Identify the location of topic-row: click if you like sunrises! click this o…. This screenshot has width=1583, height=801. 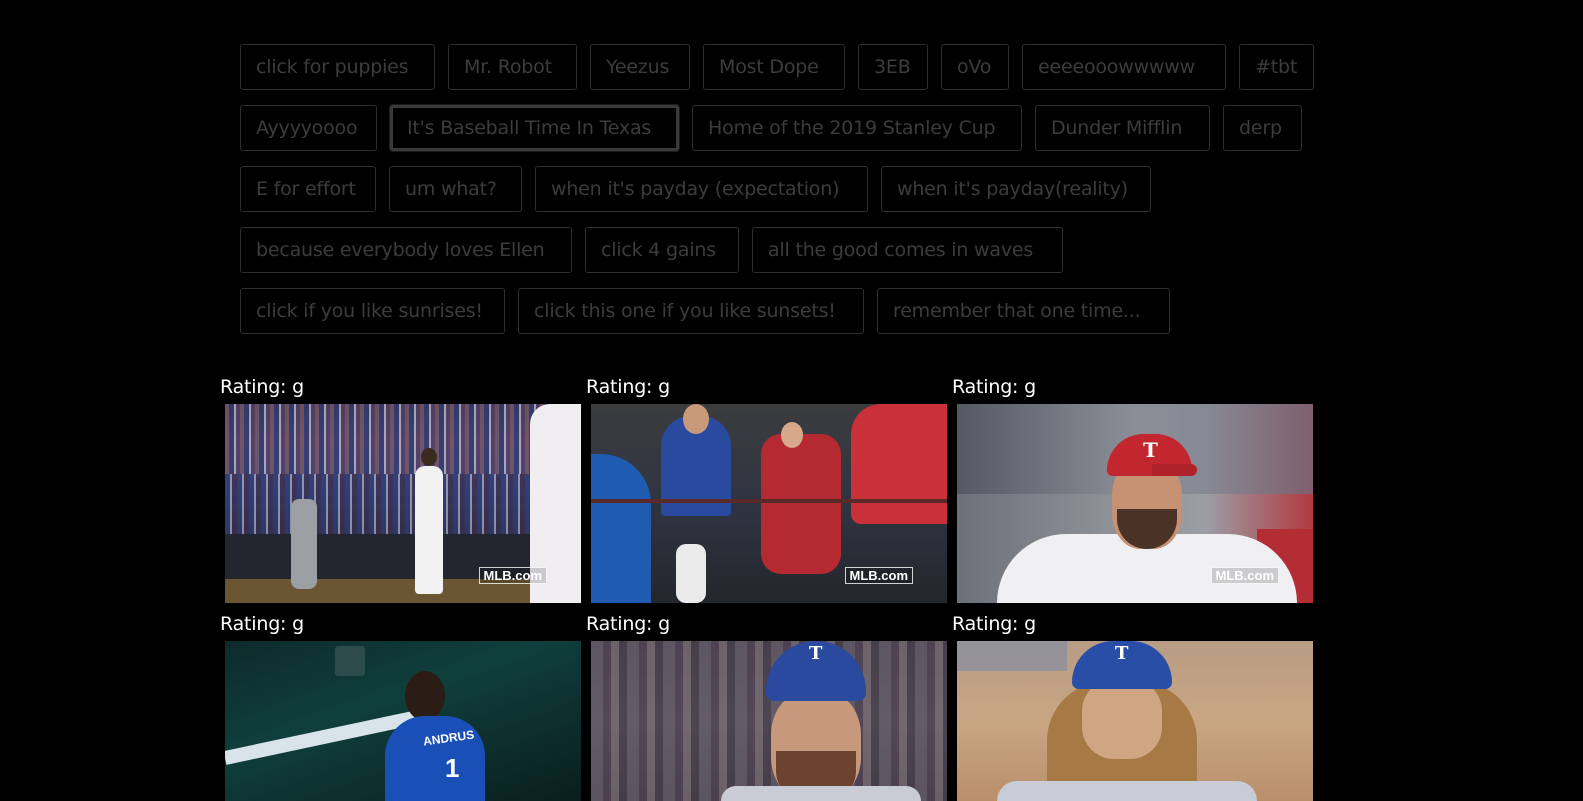
(790, 311).